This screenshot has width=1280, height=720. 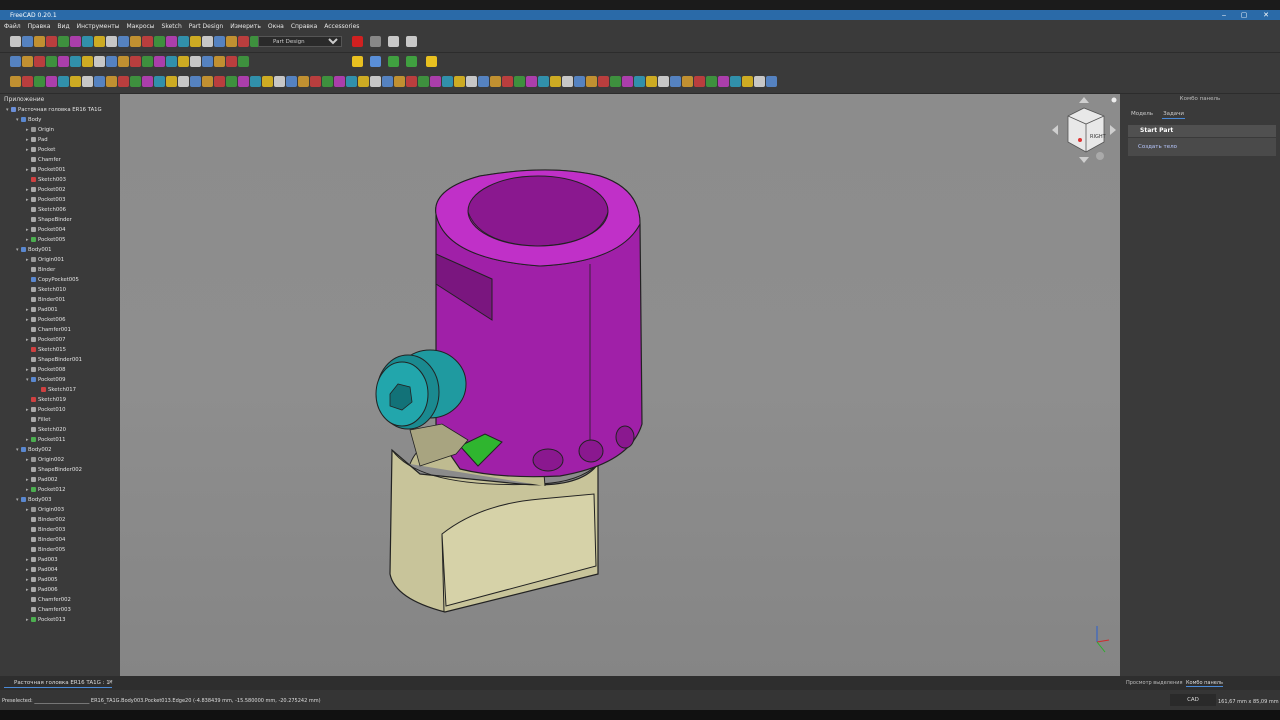 I want to click on tree-item: Binder005, so click(x=45, y=550).